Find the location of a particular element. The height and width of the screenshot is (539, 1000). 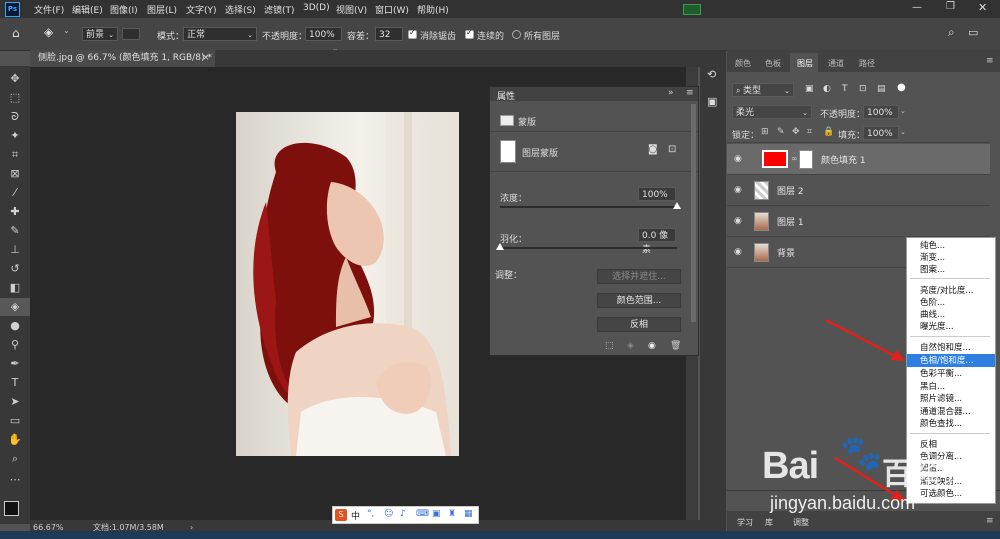

paw-logo-icon: 🐾 is located at coordinates (861, 453).